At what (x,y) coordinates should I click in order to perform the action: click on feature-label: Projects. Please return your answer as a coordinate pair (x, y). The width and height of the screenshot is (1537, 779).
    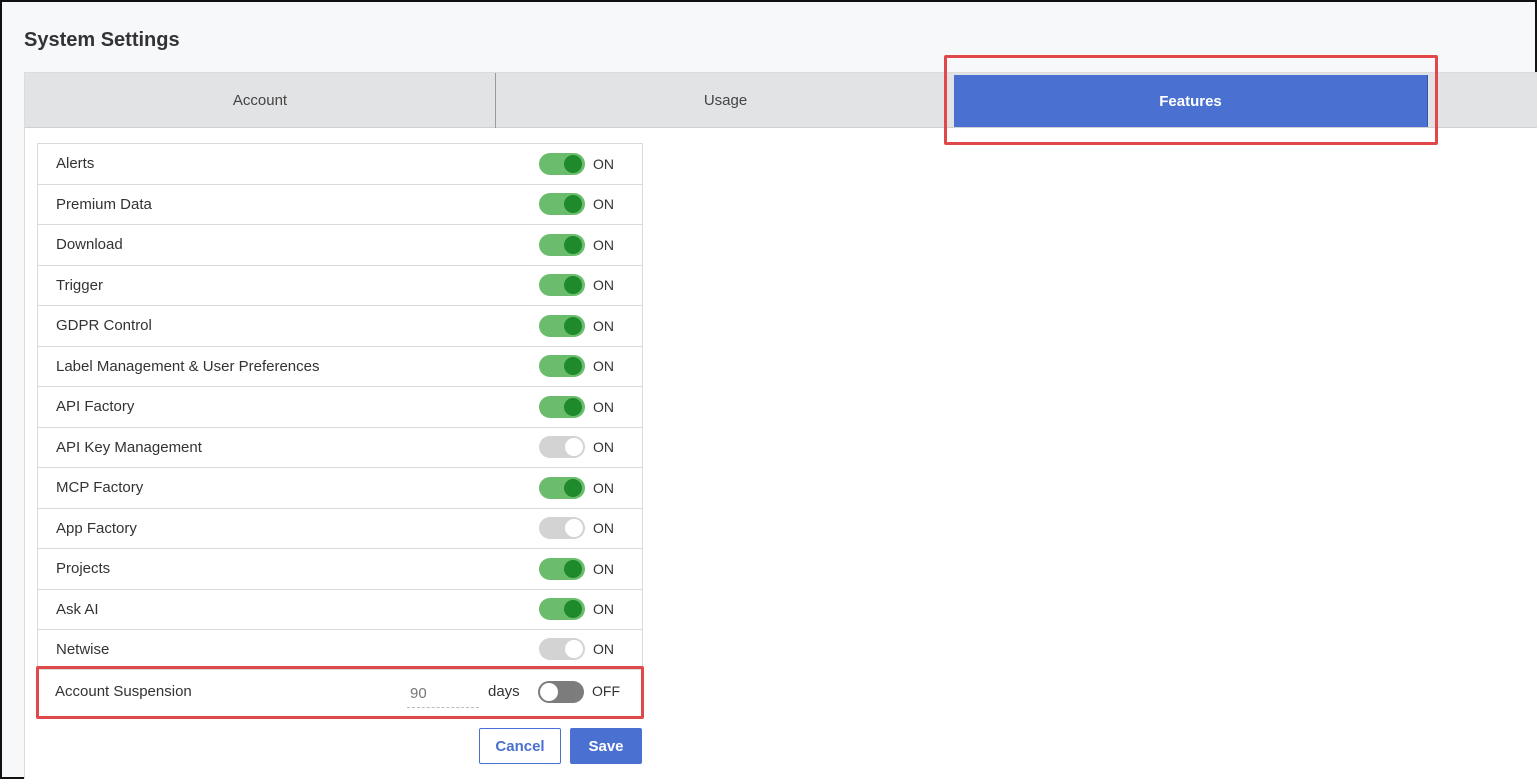
    Looking at the image, I should click on (83, 569).